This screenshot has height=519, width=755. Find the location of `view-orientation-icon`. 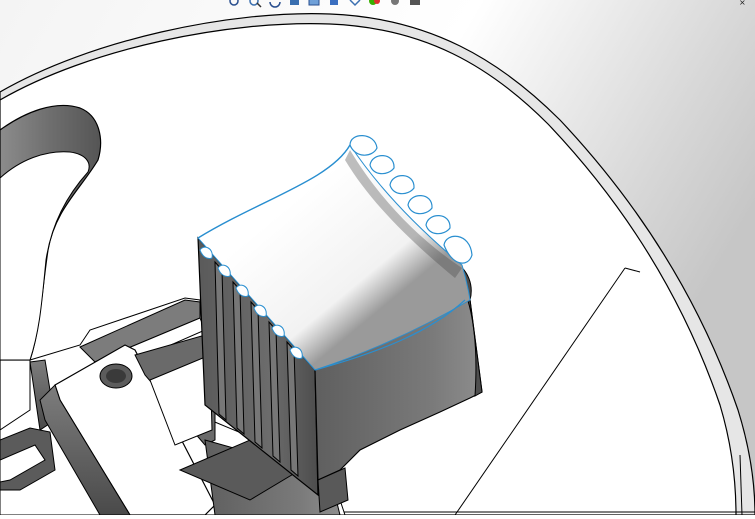

view-orientation-icon is located at coordinates (315, 4).